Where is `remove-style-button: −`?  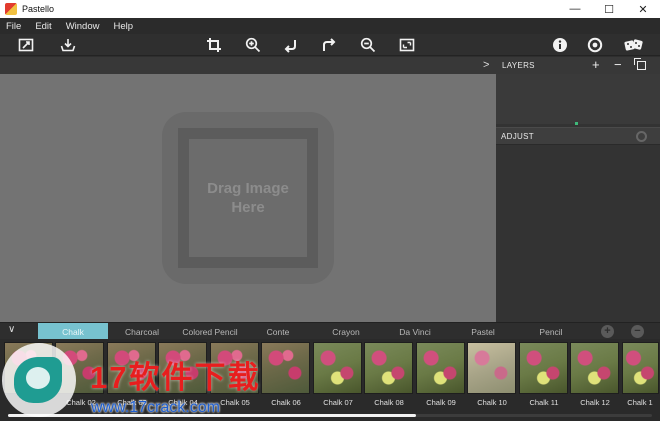 remove-style-button: − is located at coordinates (637, 331).